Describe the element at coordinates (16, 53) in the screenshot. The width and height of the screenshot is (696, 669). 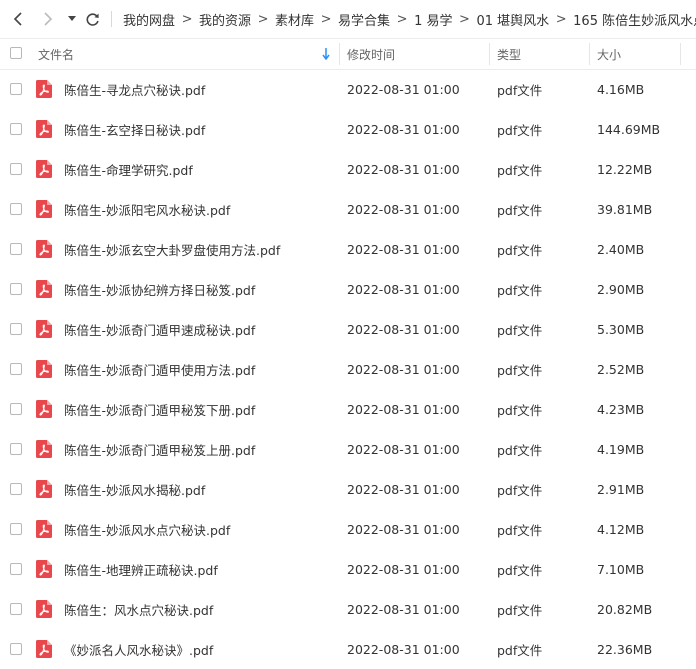
I see `select-all-checkbox` at that location.